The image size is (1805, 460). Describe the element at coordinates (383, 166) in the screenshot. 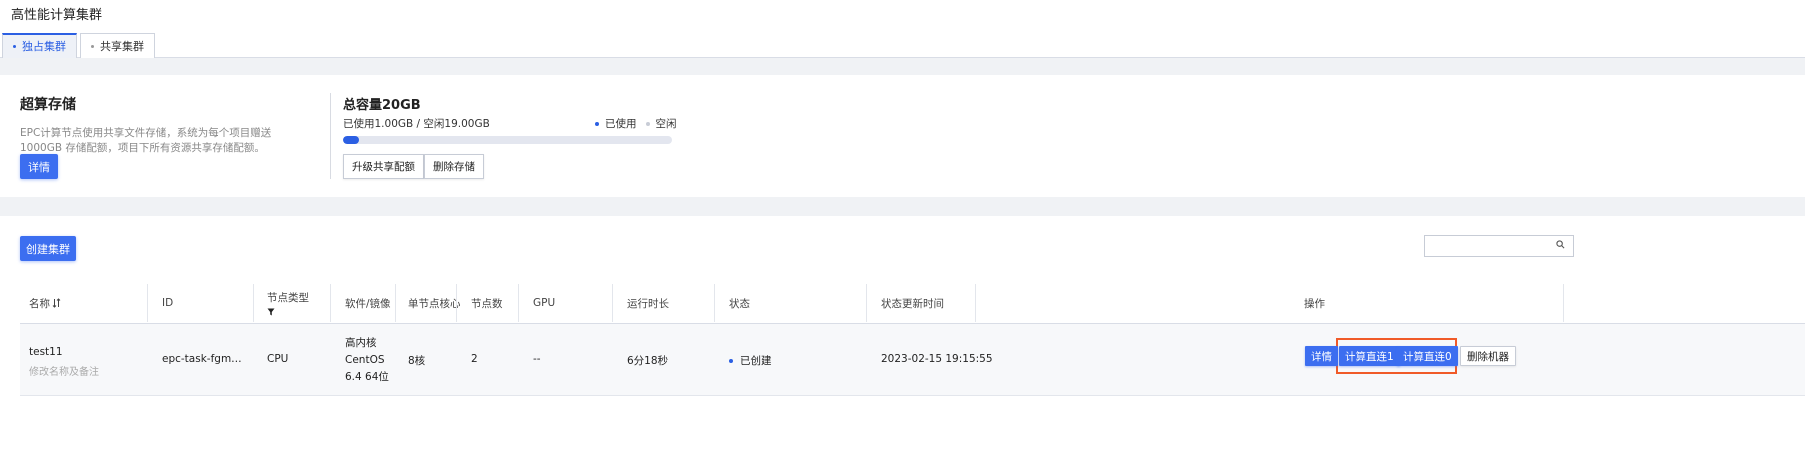

I see `upgrade-quota-button: 升级共享配额` at that location.